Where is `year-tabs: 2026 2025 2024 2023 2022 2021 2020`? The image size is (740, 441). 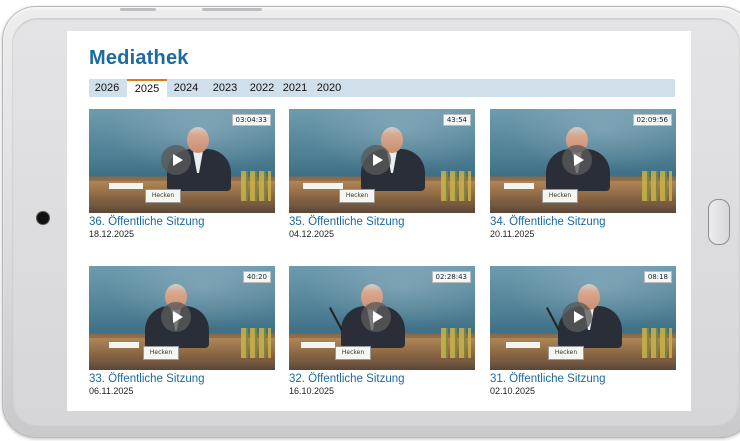 year-tabs: 2026 2025 2024 2023 2022 2021 2020 is located at coordinates (382, 88).